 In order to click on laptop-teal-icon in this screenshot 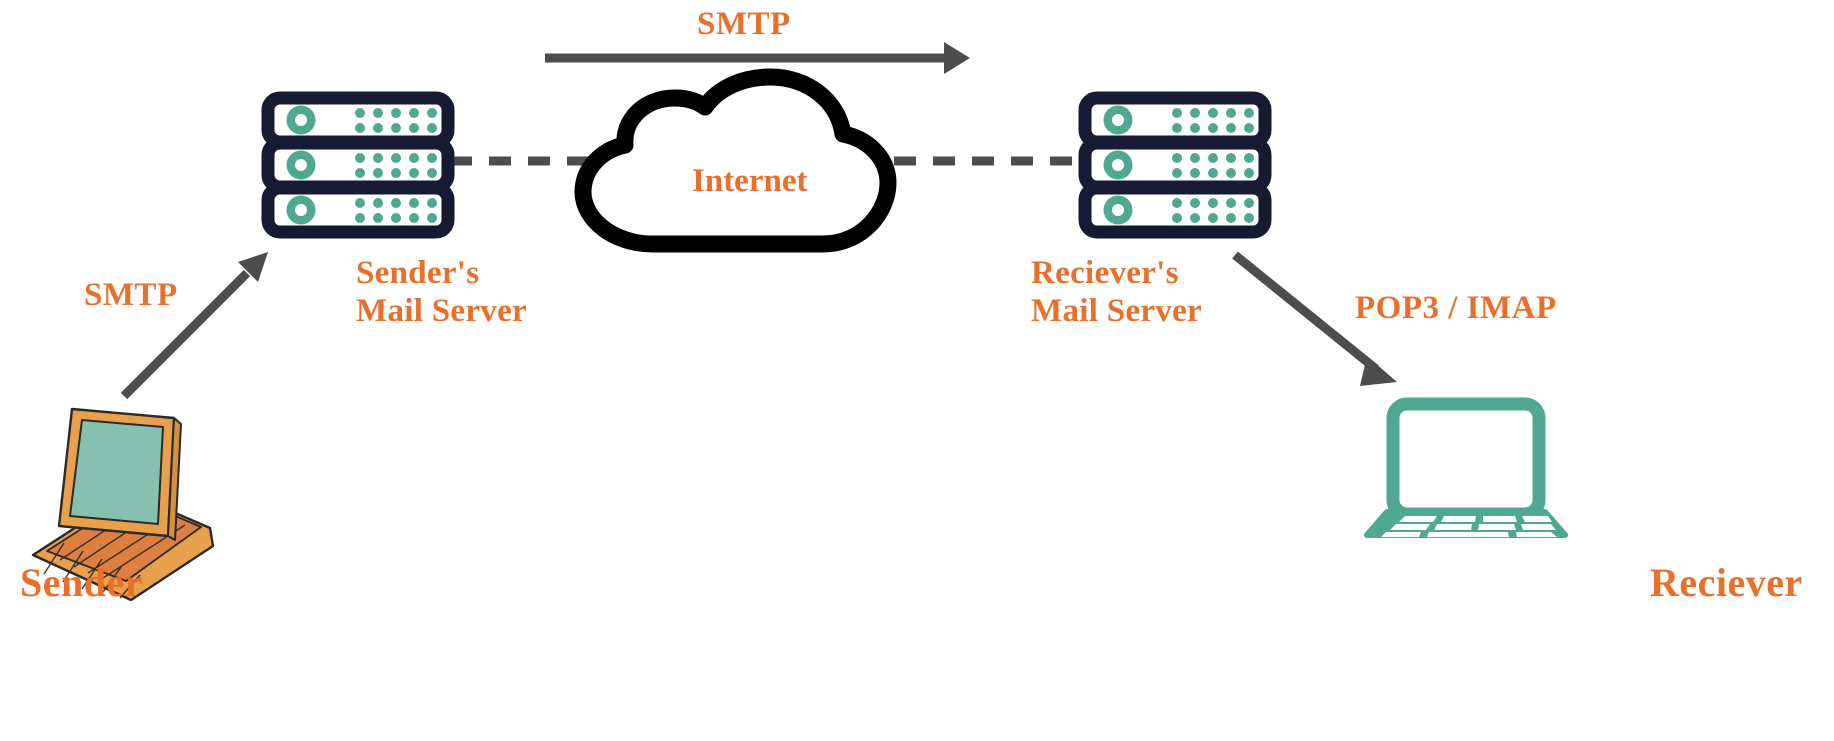, I will do `click(1466, 467)`.